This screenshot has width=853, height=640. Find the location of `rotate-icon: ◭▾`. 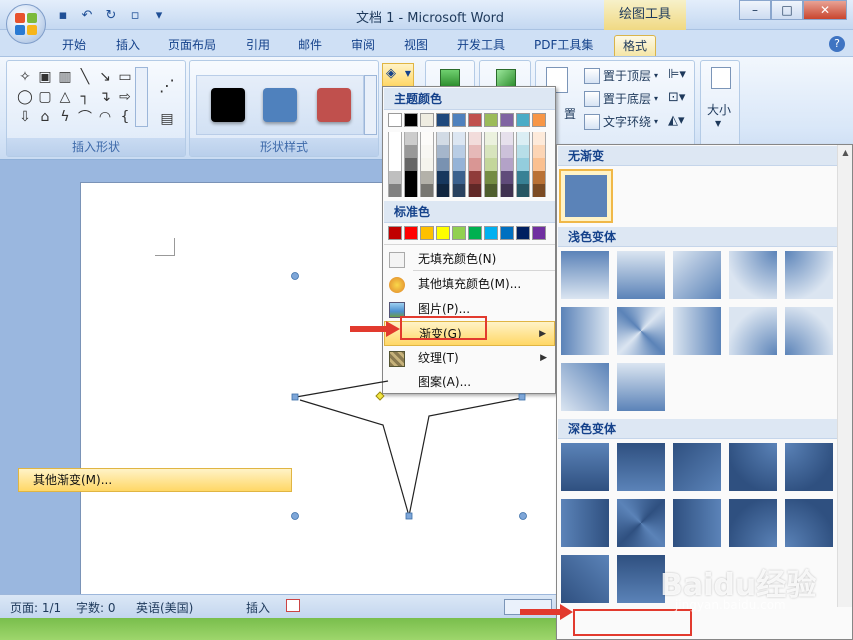

rotate-icon: ◭▾ is located at coordinates (676, 120).